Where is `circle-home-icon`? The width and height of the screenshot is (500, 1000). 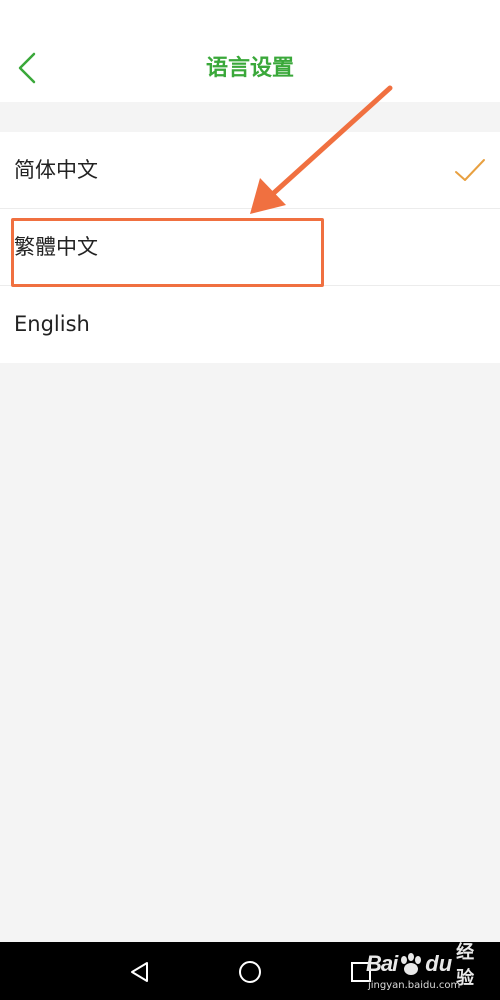 circle-home-icon is located at coordinates (250, 972).